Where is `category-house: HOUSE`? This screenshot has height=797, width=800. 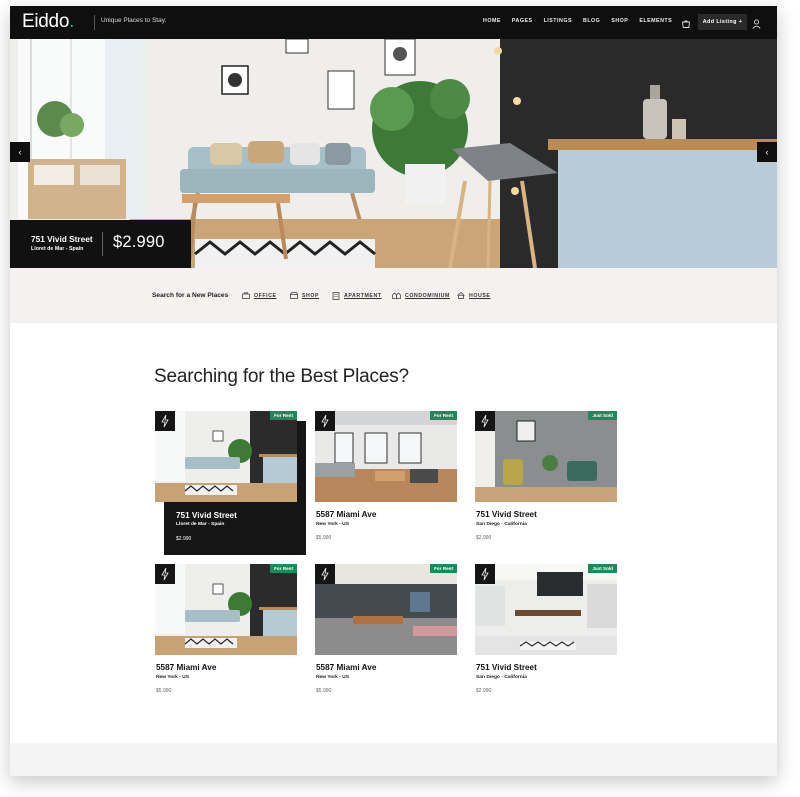 category-house: HOUSE is located at coordinates (473, 295).